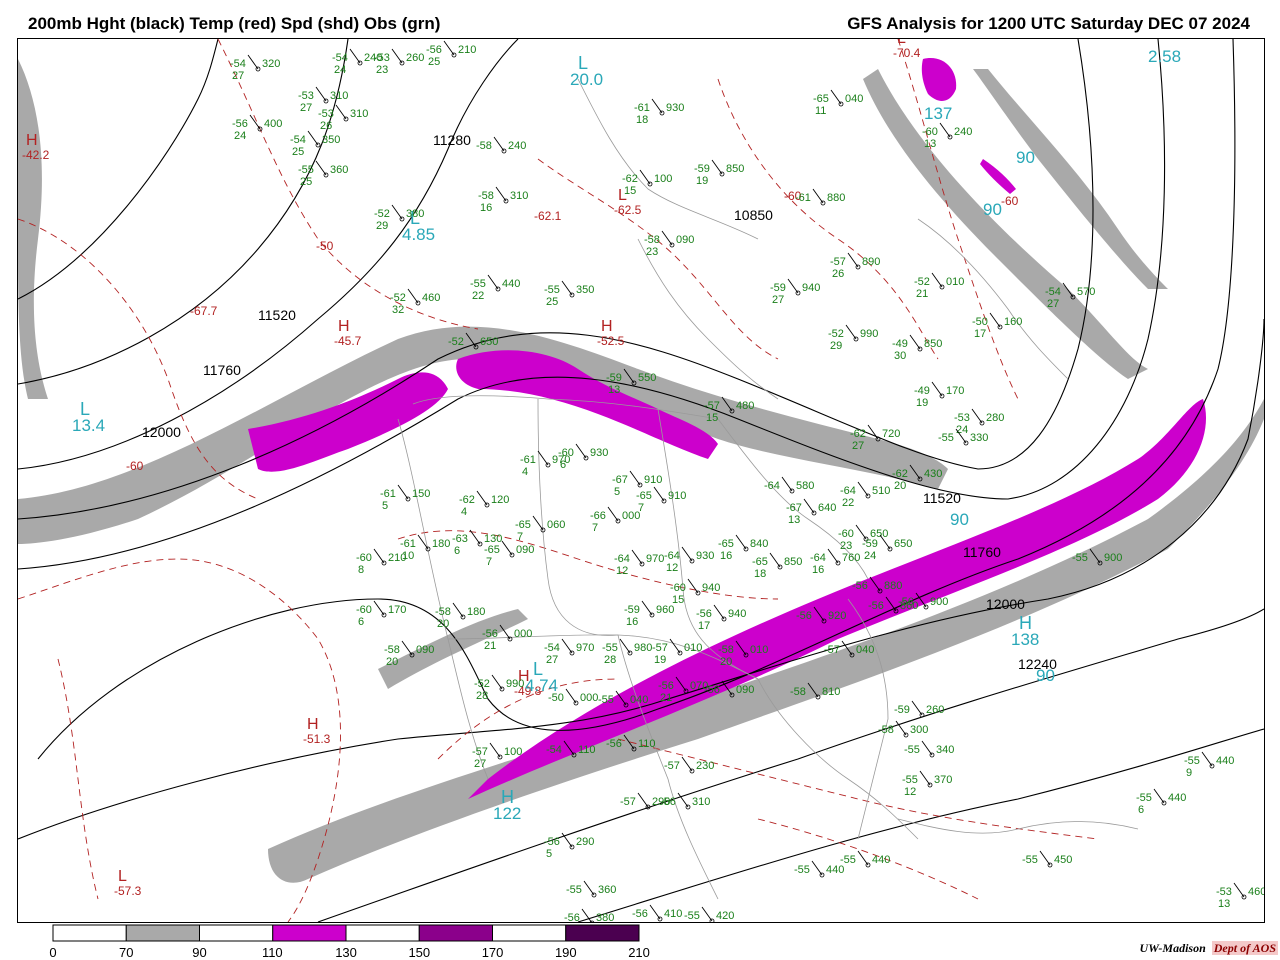 The image size is (1280, 960). Describe the element at coordinates (848, 503) in the screenshot. I see `station-dewpoint-spread: 22` at that location.